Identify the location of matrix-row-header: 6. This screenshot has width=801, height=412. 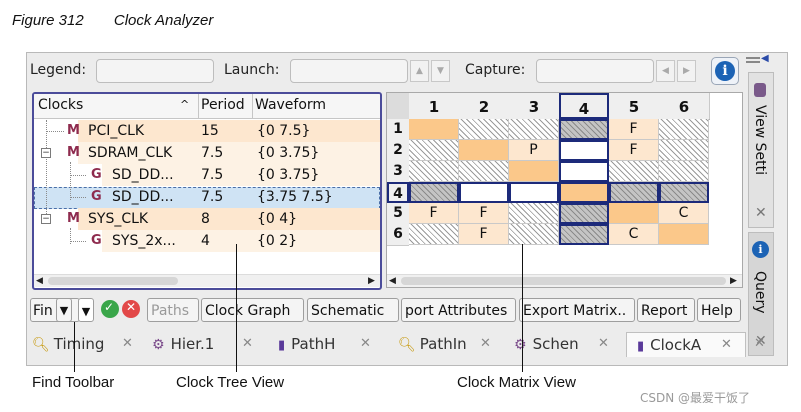
(398, 235).